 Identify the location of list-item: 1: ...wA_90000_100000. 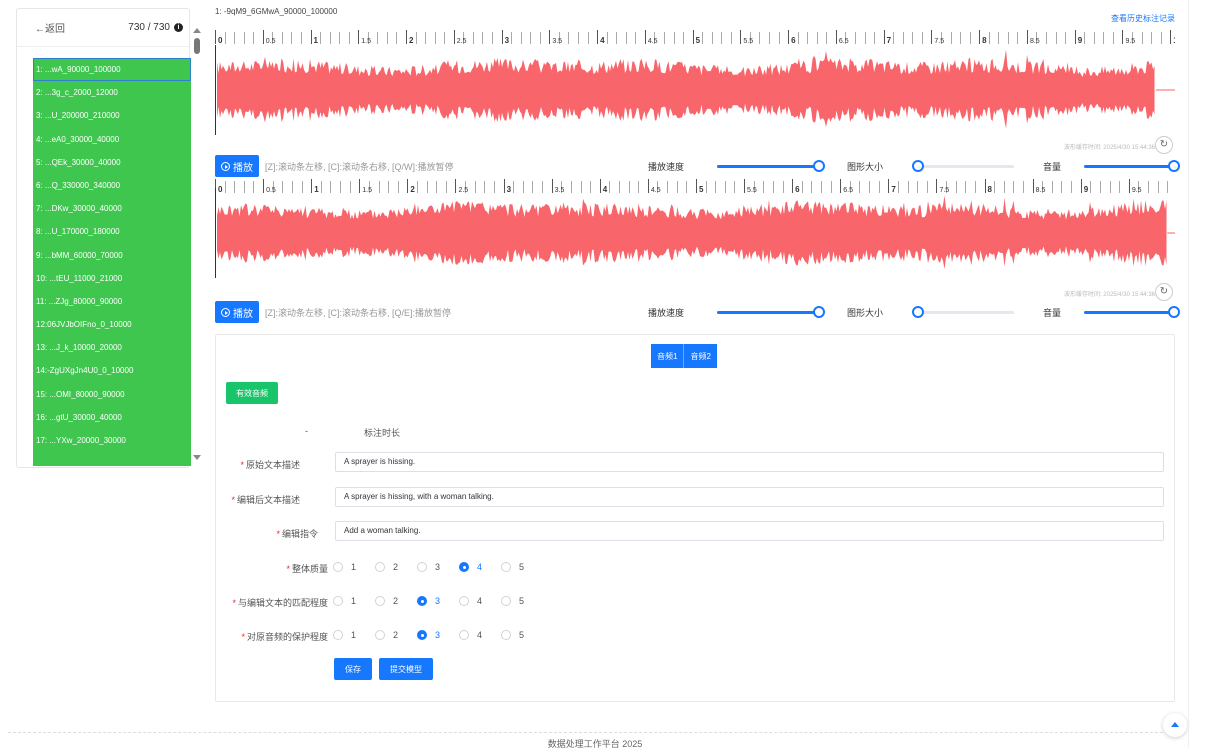
(112, 70).